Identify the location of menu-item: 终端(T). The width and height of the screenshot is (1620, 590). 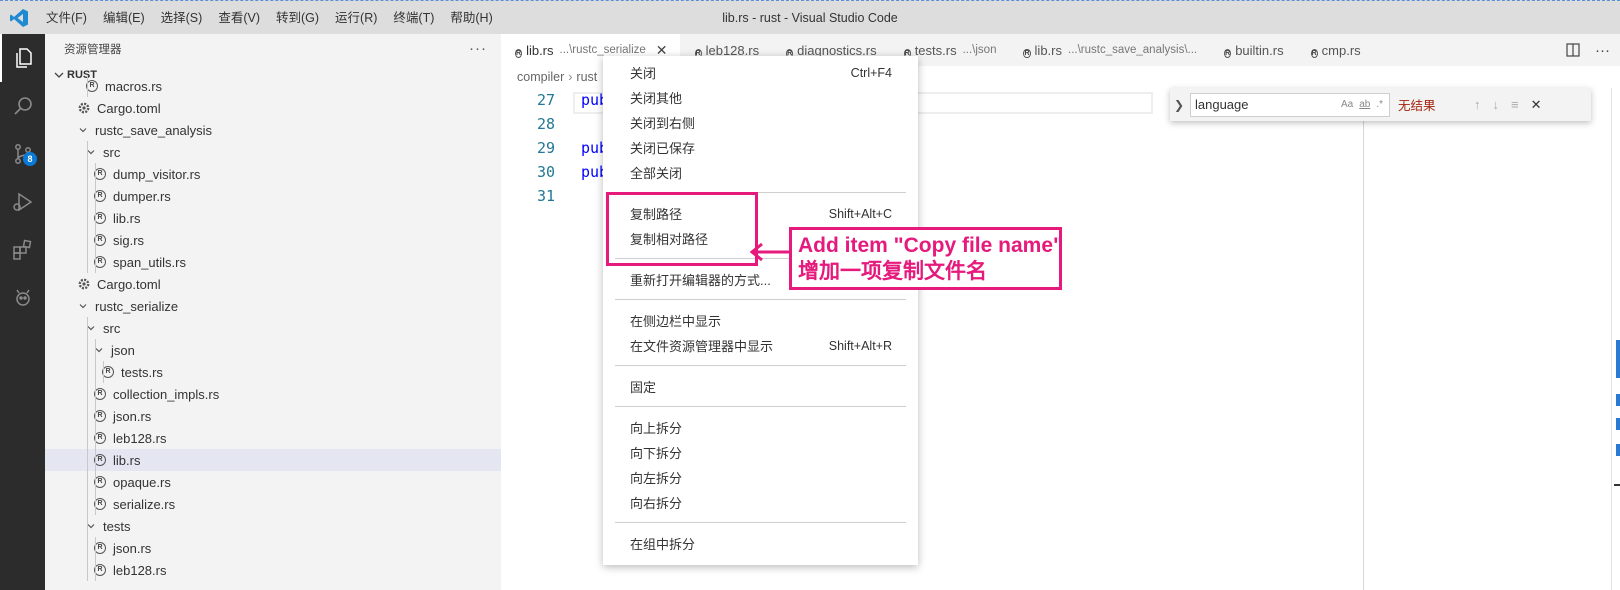
(413, 18).